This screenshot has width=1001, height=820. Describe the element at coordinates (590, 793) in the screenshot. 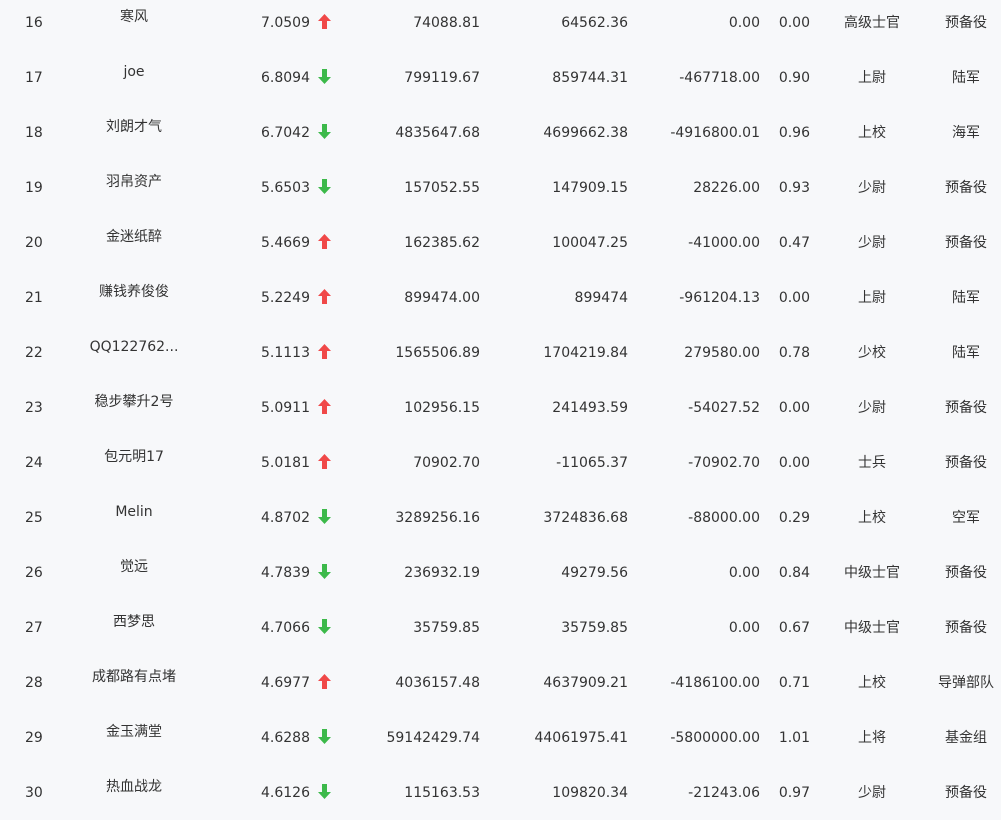

I see `value-cell-2: 109820.34` at that location.